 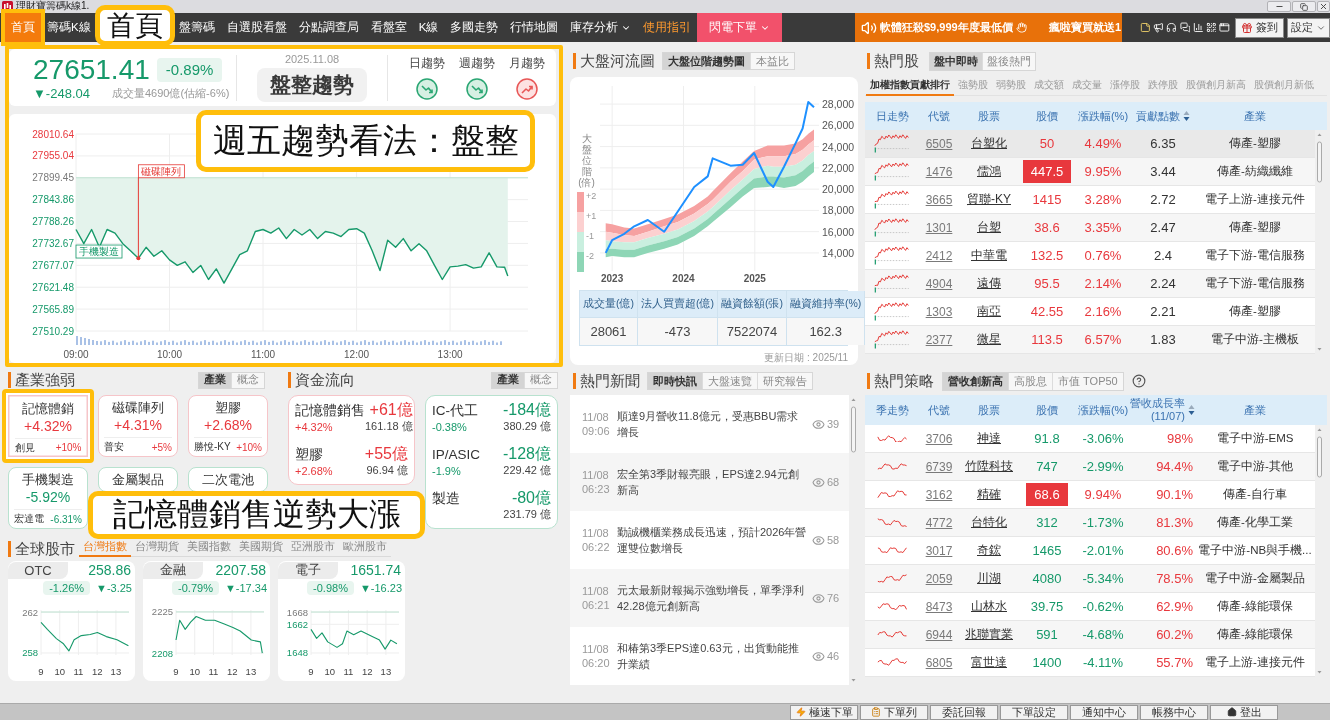 What do you see at coordinates (989, 494) in the screenshot?
I see `stock-name-link: 精確` at bounding box center [989, 494].